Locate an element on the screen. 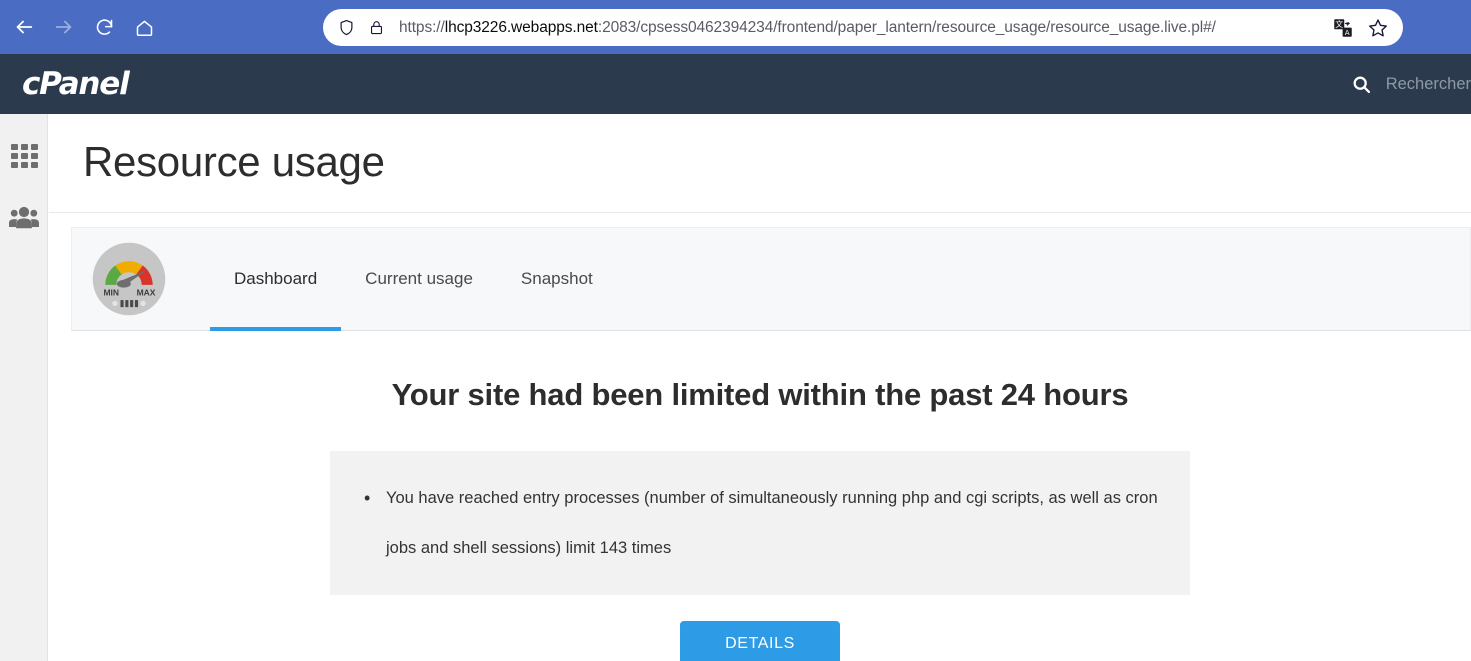 The width and height of the screenshot is (1471, 661). header-search: Rechercher is located at coordinates (1411, 84).